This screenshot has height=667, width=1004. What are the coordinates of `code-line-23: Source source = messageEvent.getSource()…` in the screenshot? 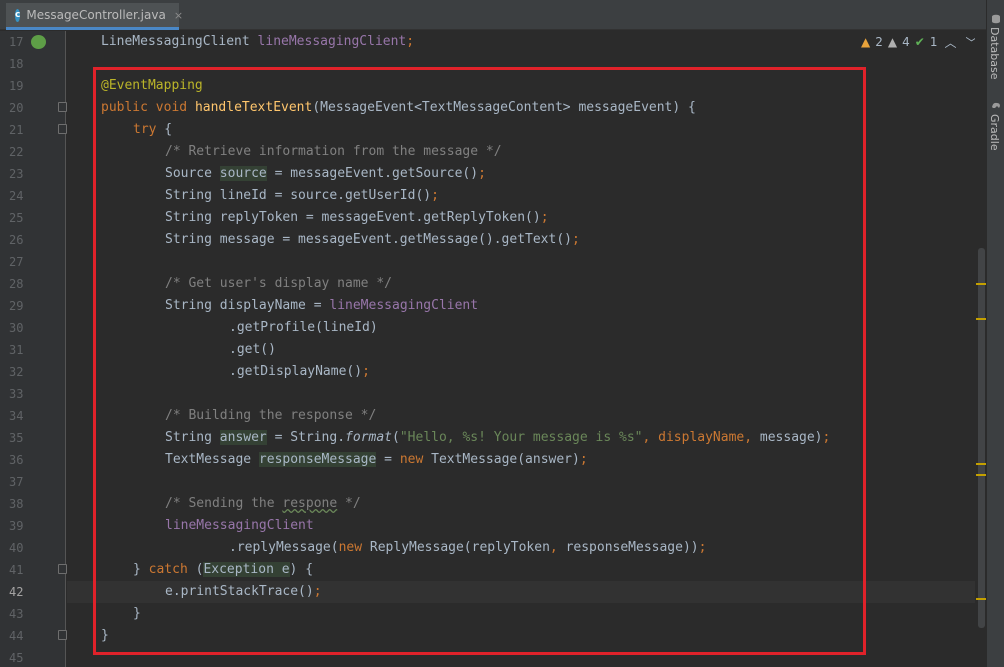 It's located at (325, 173).